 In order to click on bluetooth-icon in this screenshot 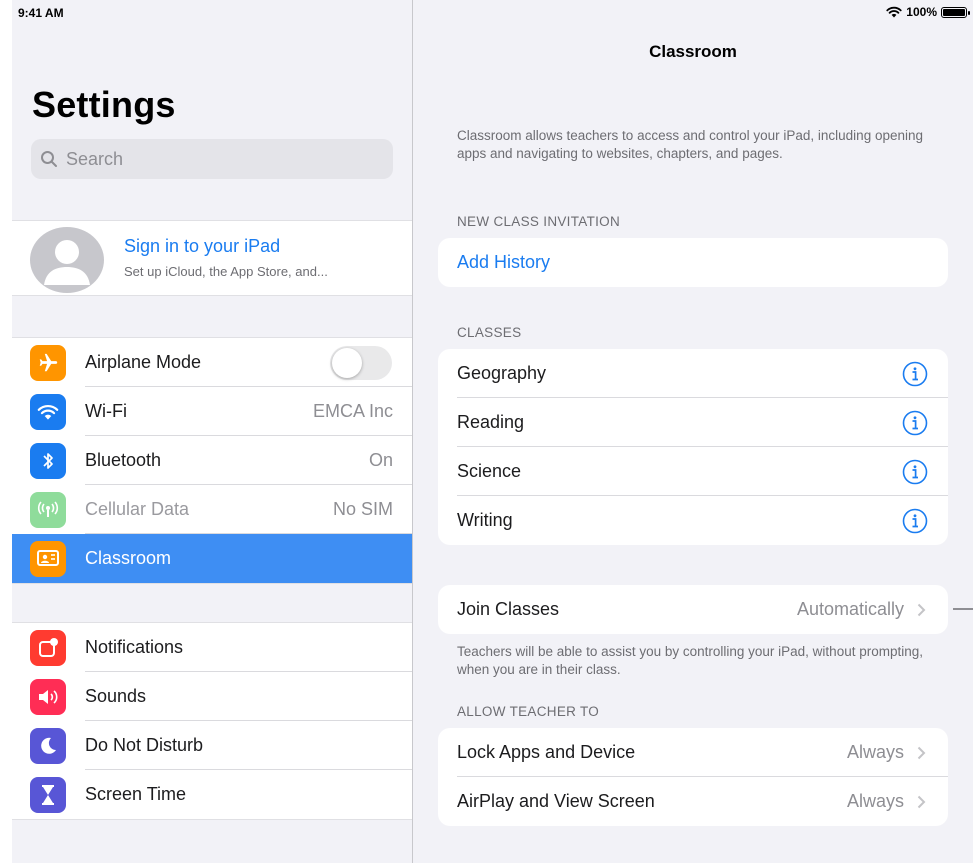, I will do `click(48, 460)`.